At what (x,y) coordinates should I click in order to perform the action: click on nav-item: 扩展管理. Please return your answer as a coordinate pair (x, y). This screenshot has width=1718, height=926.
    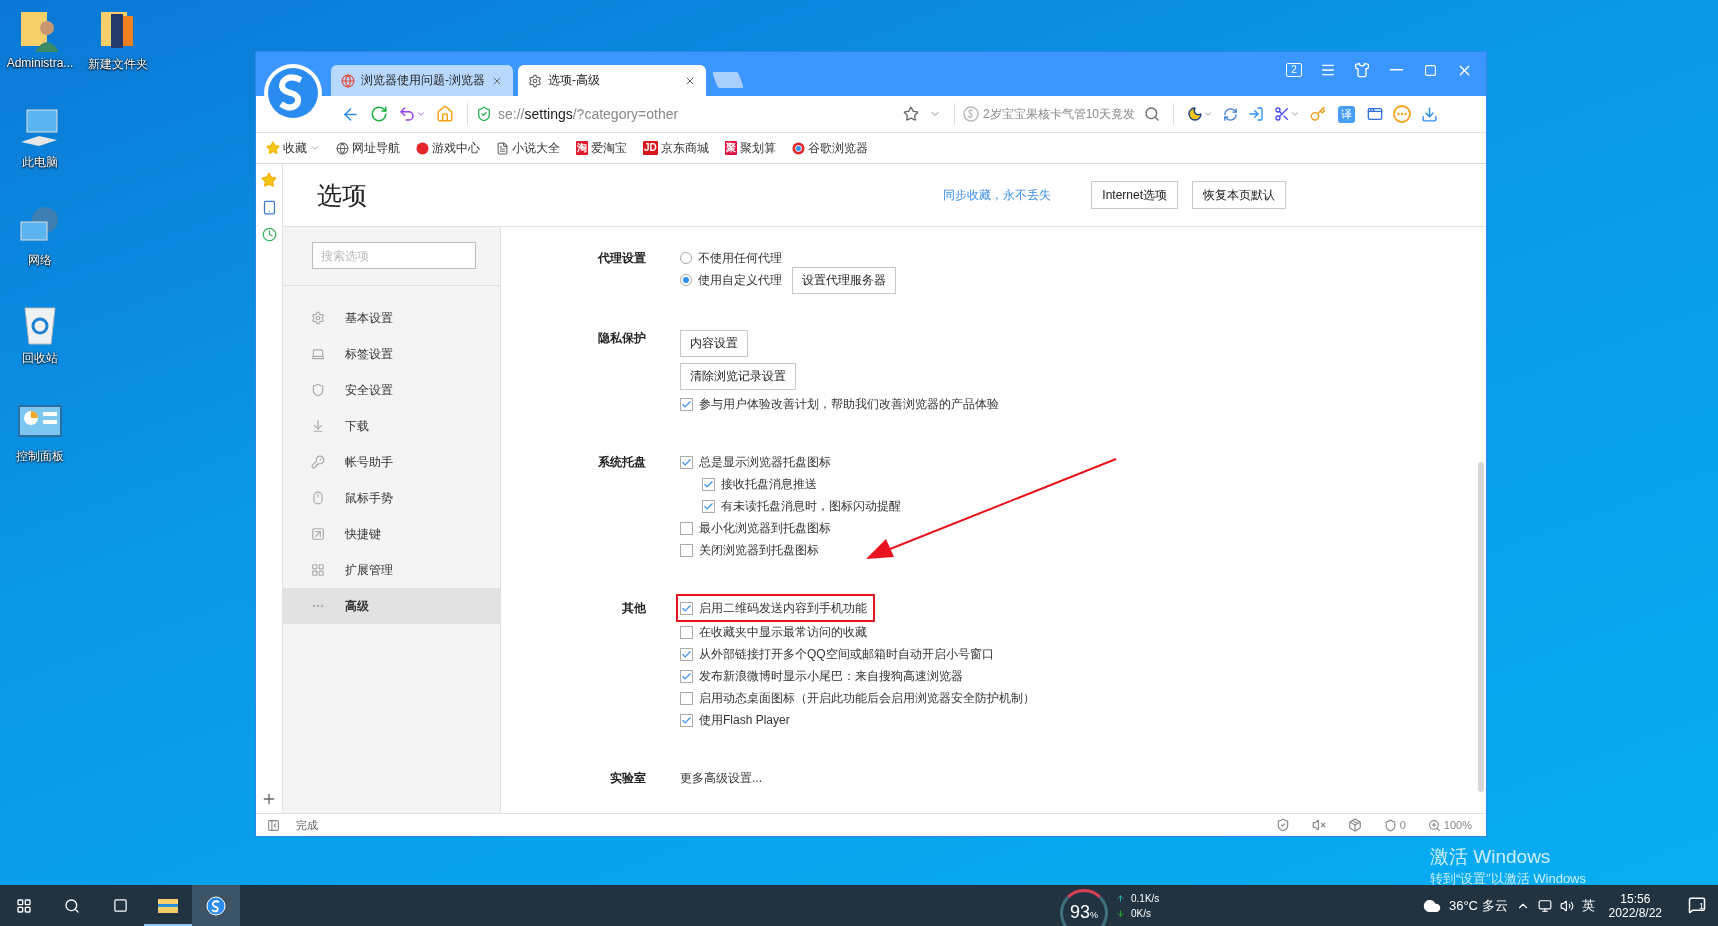
    Looking at the image, I should click on (391, 570).